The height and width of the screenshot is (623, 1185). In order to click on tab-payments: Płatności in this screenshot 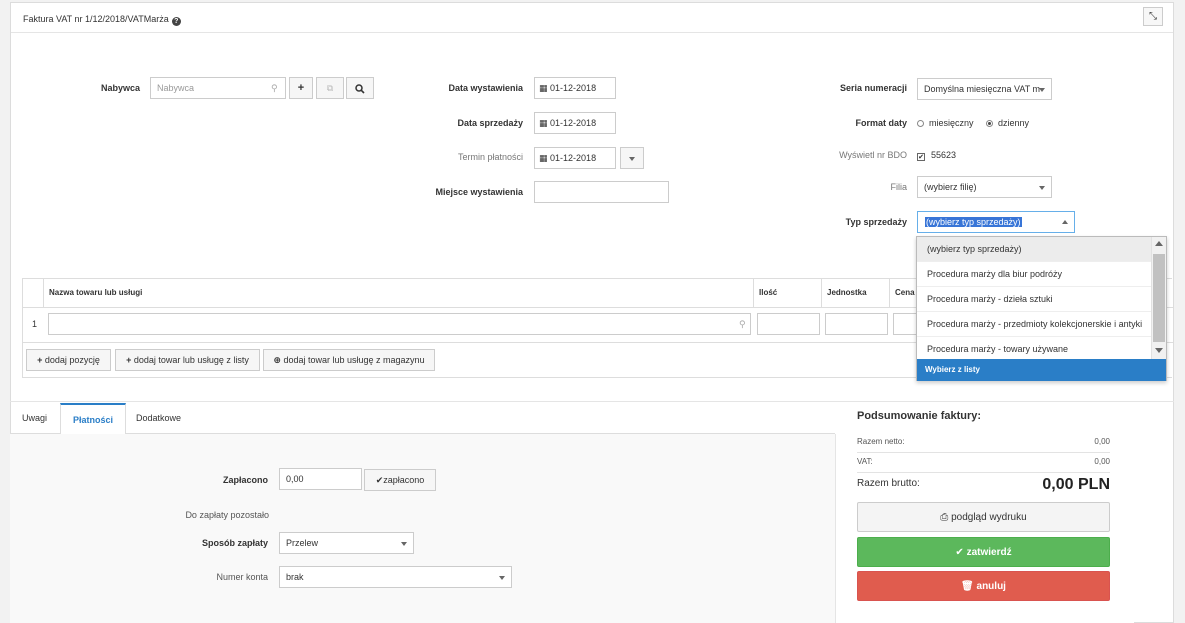, I will do `click(93, 419)`.